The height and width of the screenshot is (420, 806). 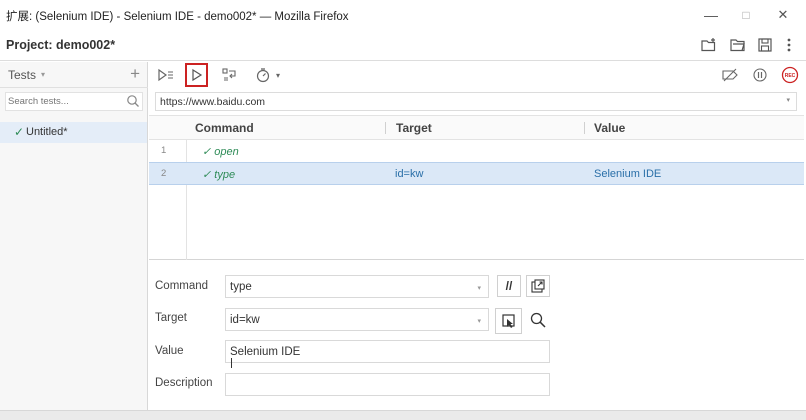 What do you see at coordinates (73, 132) in the screenshot?
I see `test-item-untitled: ✓ Untitled*` at bounding box center [73, 132].